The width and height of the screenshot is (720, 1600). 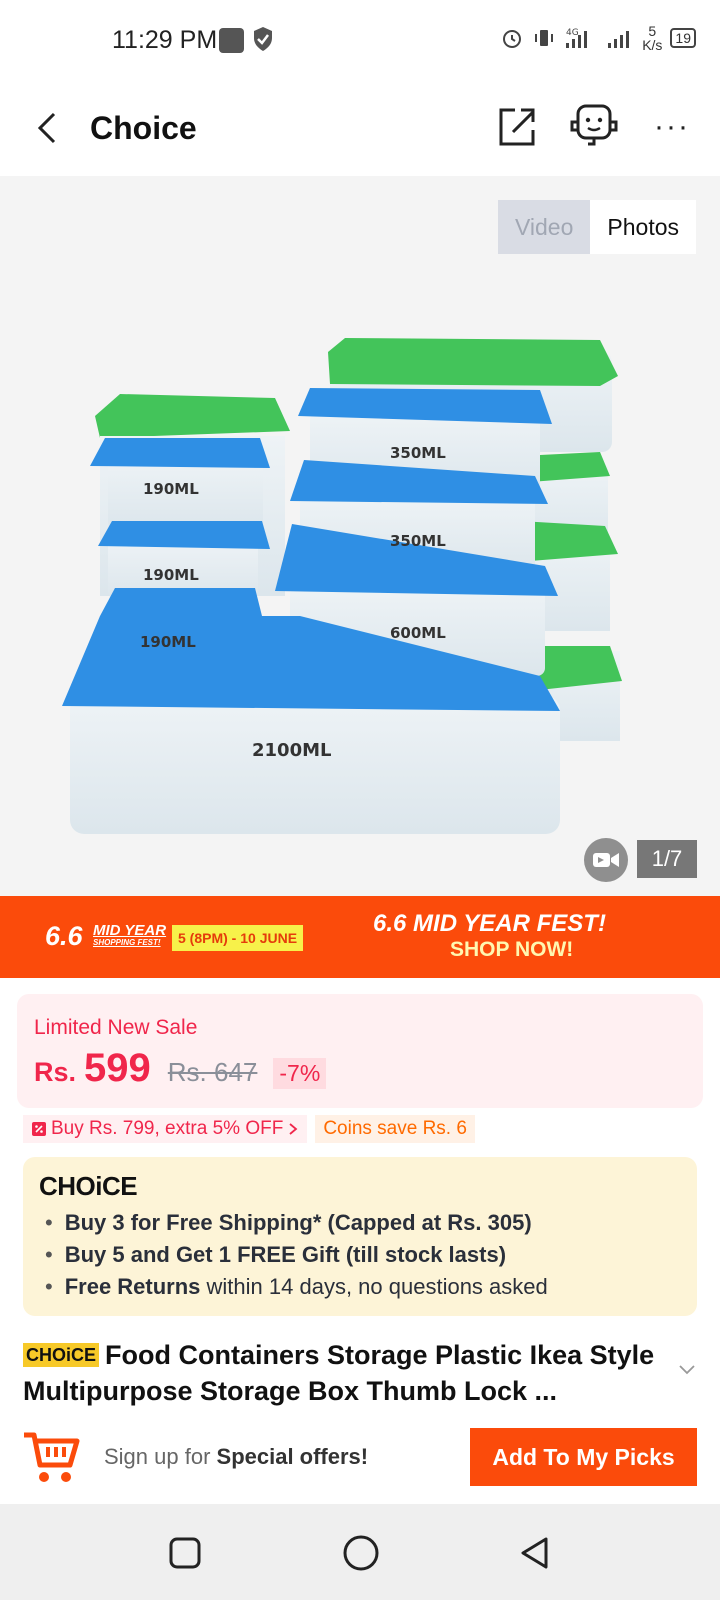 What do you see at coordinates (39, 1129) in the screenshot?
I see `coupon-icon` at bounding box center [39, 1129].